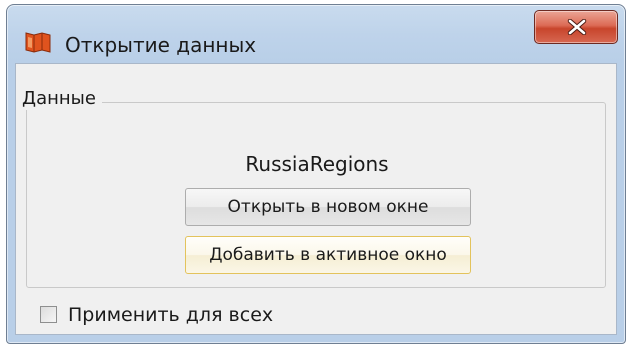  I want to click on map-book-icon, so click(38, 42).